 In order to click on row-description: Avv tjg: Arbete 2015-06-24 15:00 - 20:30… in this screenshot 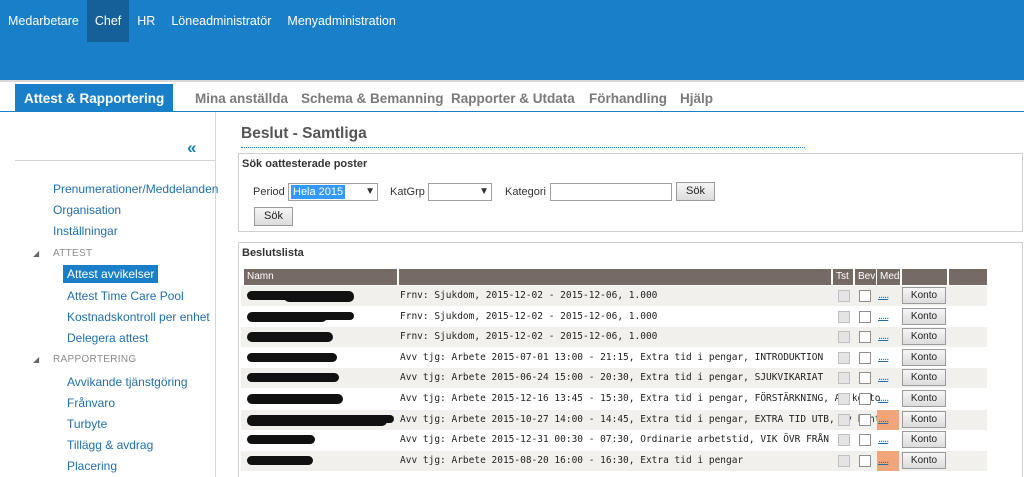, I will do `click(612, 378)`.